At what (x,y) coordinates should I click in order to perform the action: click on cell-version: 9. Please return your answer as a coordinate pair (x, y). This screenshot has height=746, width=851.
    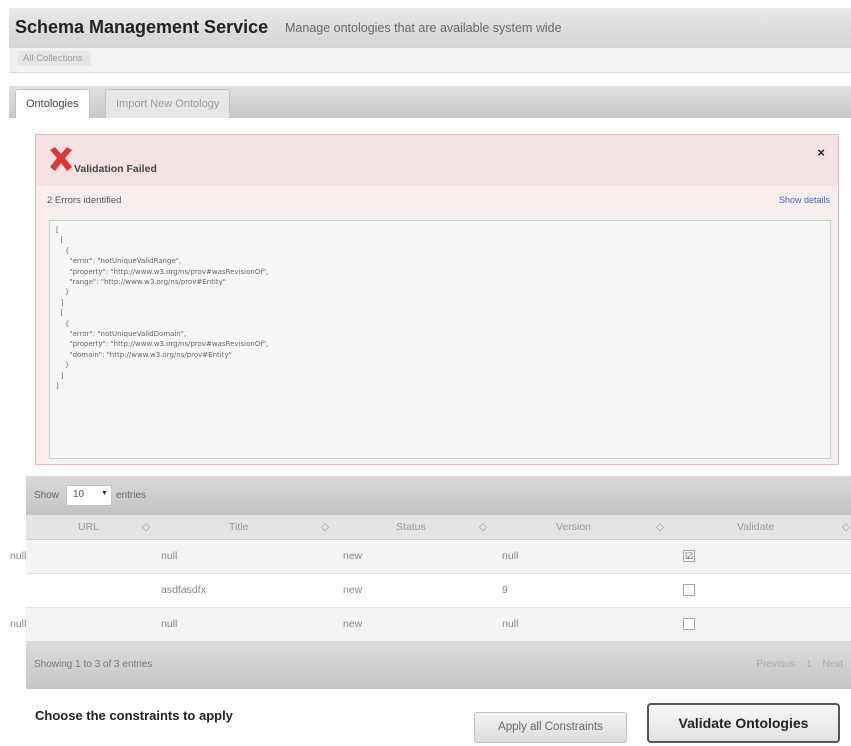
    Looking at the image, I should click on (505, 590).